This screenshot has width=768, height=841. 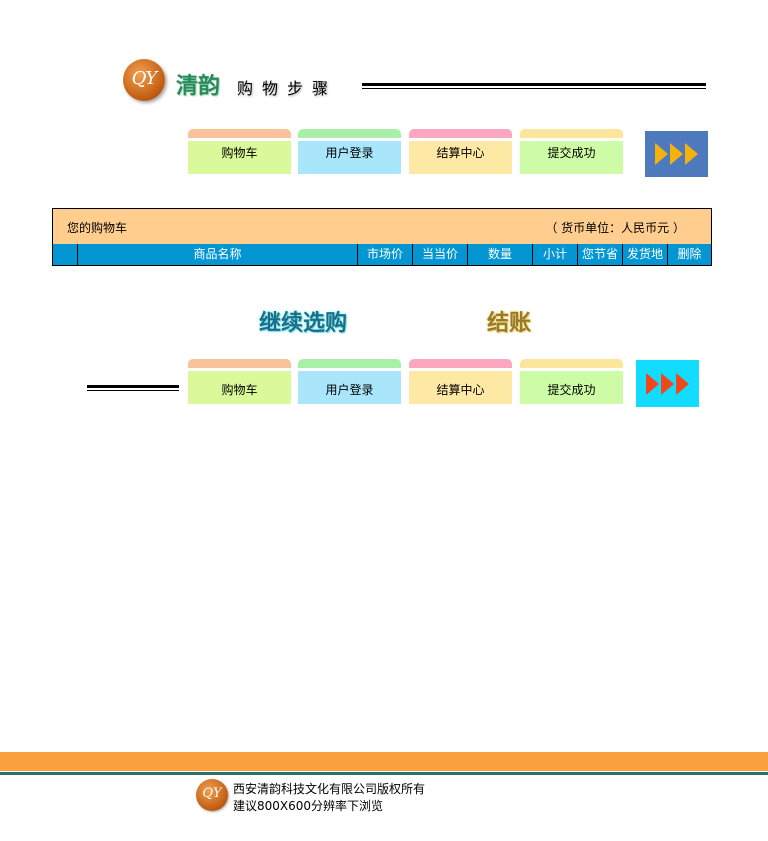 I want to click on resolution-note: 建议800X600分辨率下浏览, so click(x=308, y=806).